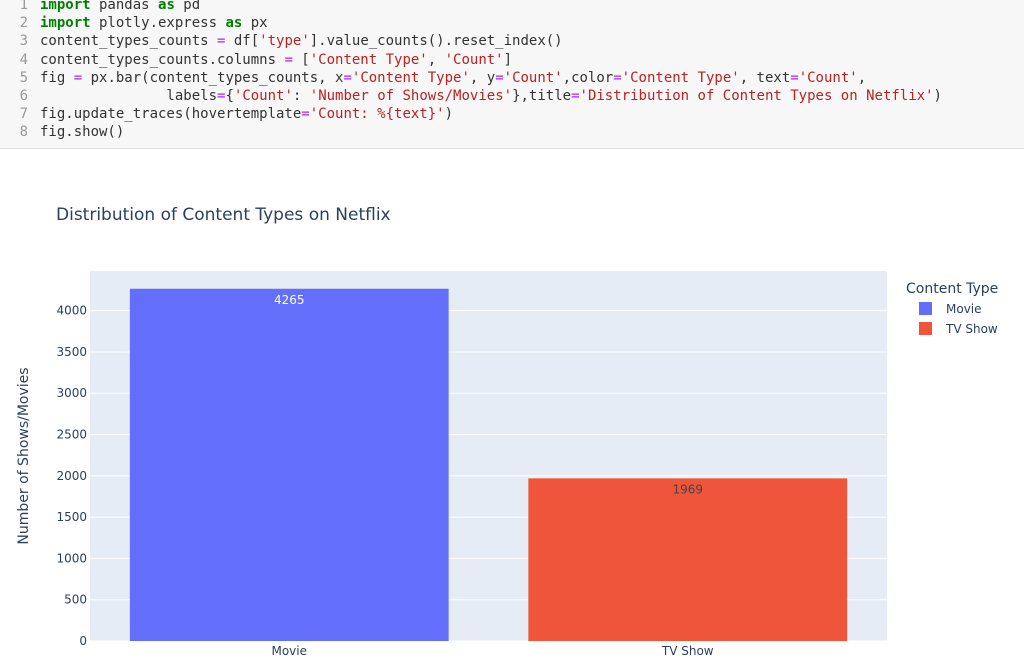 Image resolution: width=1024 pixels, height=666 pixels. I want to click on y-tick-label: 1500, so click(71, 517).